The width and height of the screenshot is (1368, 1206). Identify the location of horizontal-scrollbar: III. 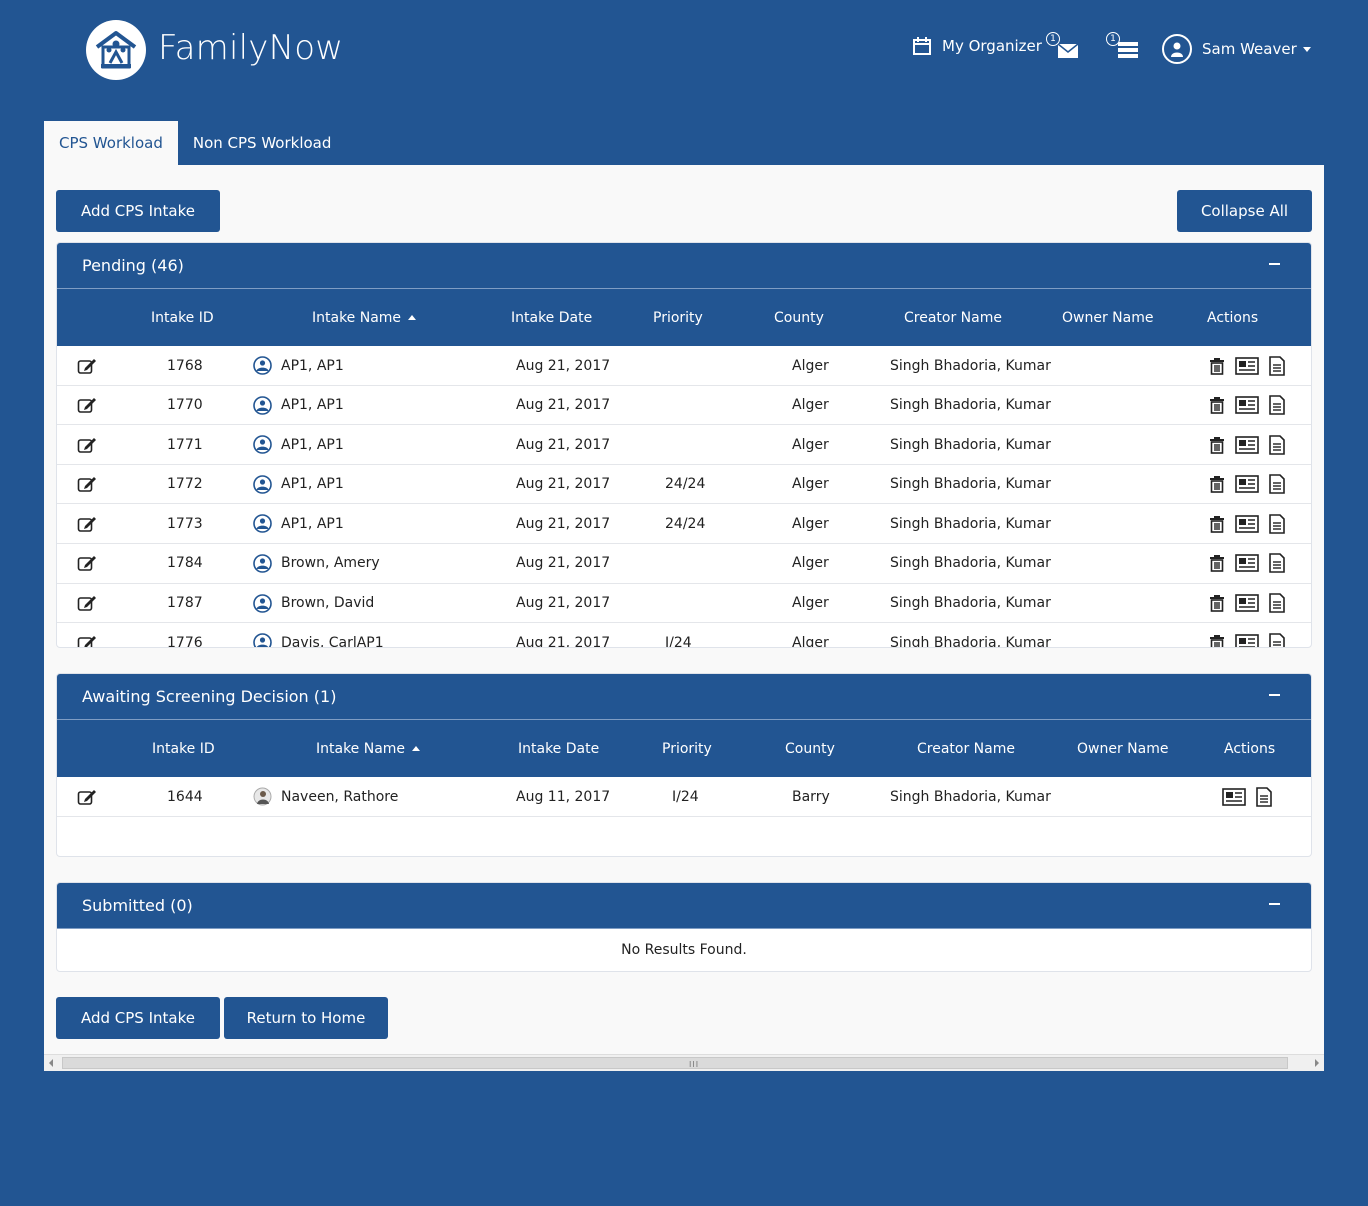
(684, 1062).